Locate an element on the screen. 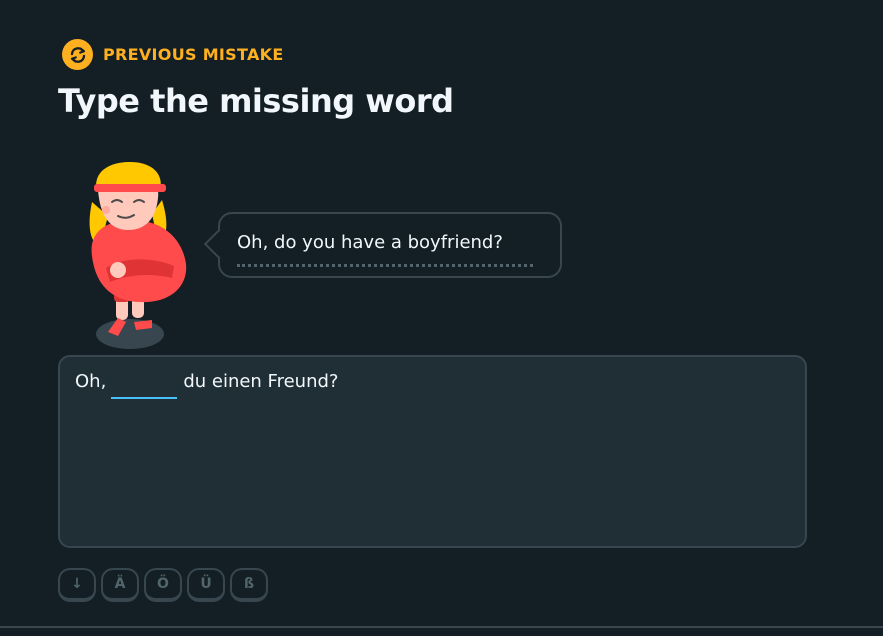 This screenshot has height=636, width=883. previous-mistake-badge: PREVIOUS MISTAKE is located at coordinates (173, 54).